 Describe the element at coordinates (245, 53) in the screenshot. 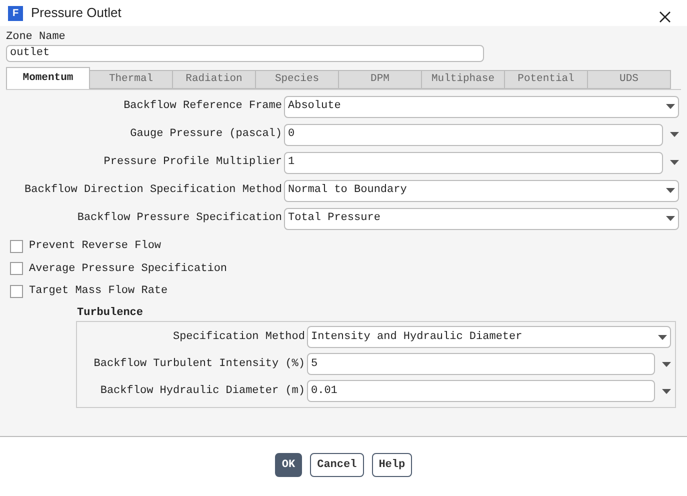

I see `zone-name-field: outlet` at that location.